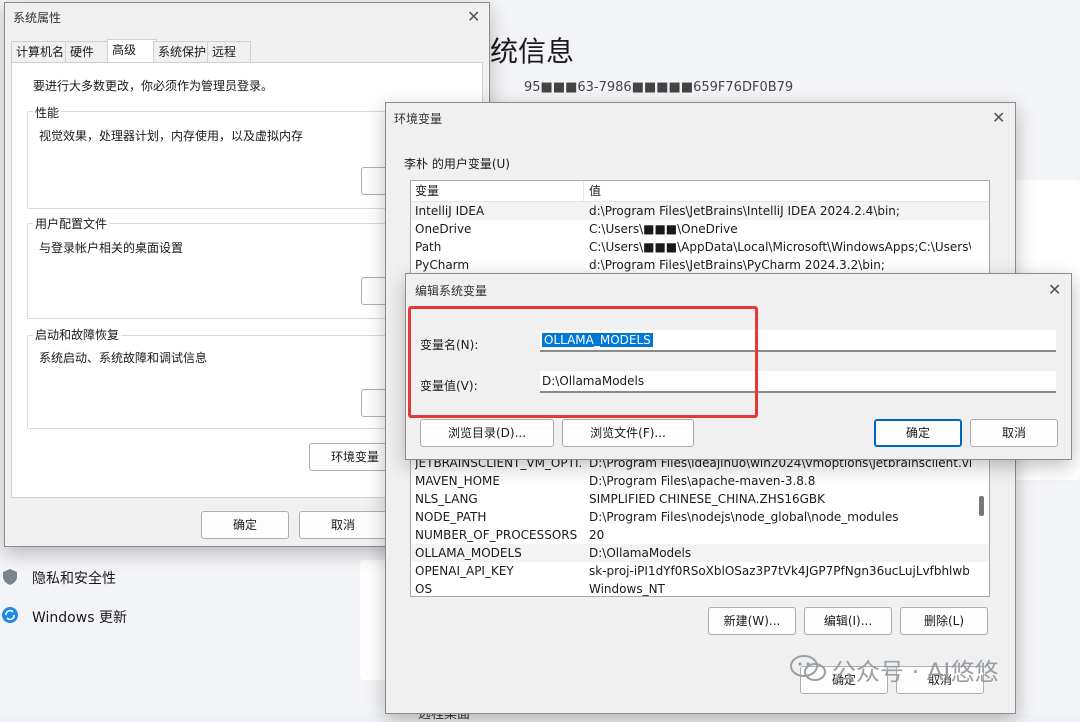 The height and width of the screenshot is (722, 1080). Describe the element at coordinates (663, 229) in the screenshot. I see `variable-value: C:\Users\■■■\OneDrive` at that location.